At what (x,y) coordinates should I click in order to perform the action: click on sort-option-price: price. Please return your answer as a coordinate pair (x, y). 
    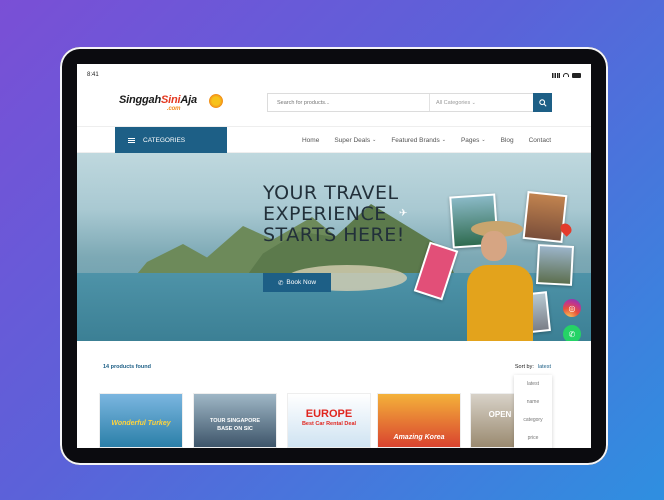
    Looking at the image, I should click on (533, 438).